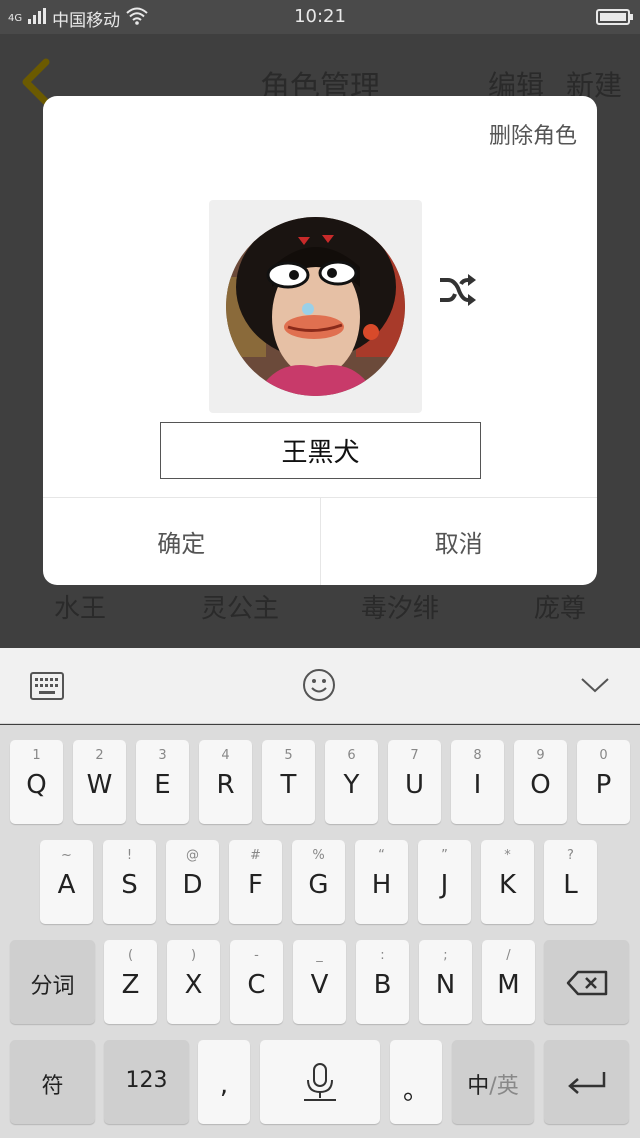 Image resolution: width=640 pixels, height=1138 pixels. Describe the element at coordinates (540, 782) in the screenshot. I see `key-o: 9O` at that location.